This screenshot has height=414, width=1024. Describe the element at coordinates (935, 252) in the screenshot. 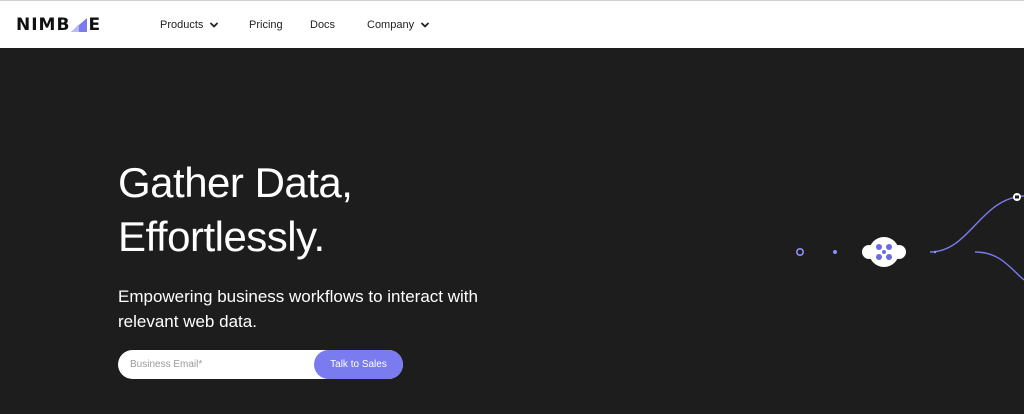

I see `flow-node-small` at that location.